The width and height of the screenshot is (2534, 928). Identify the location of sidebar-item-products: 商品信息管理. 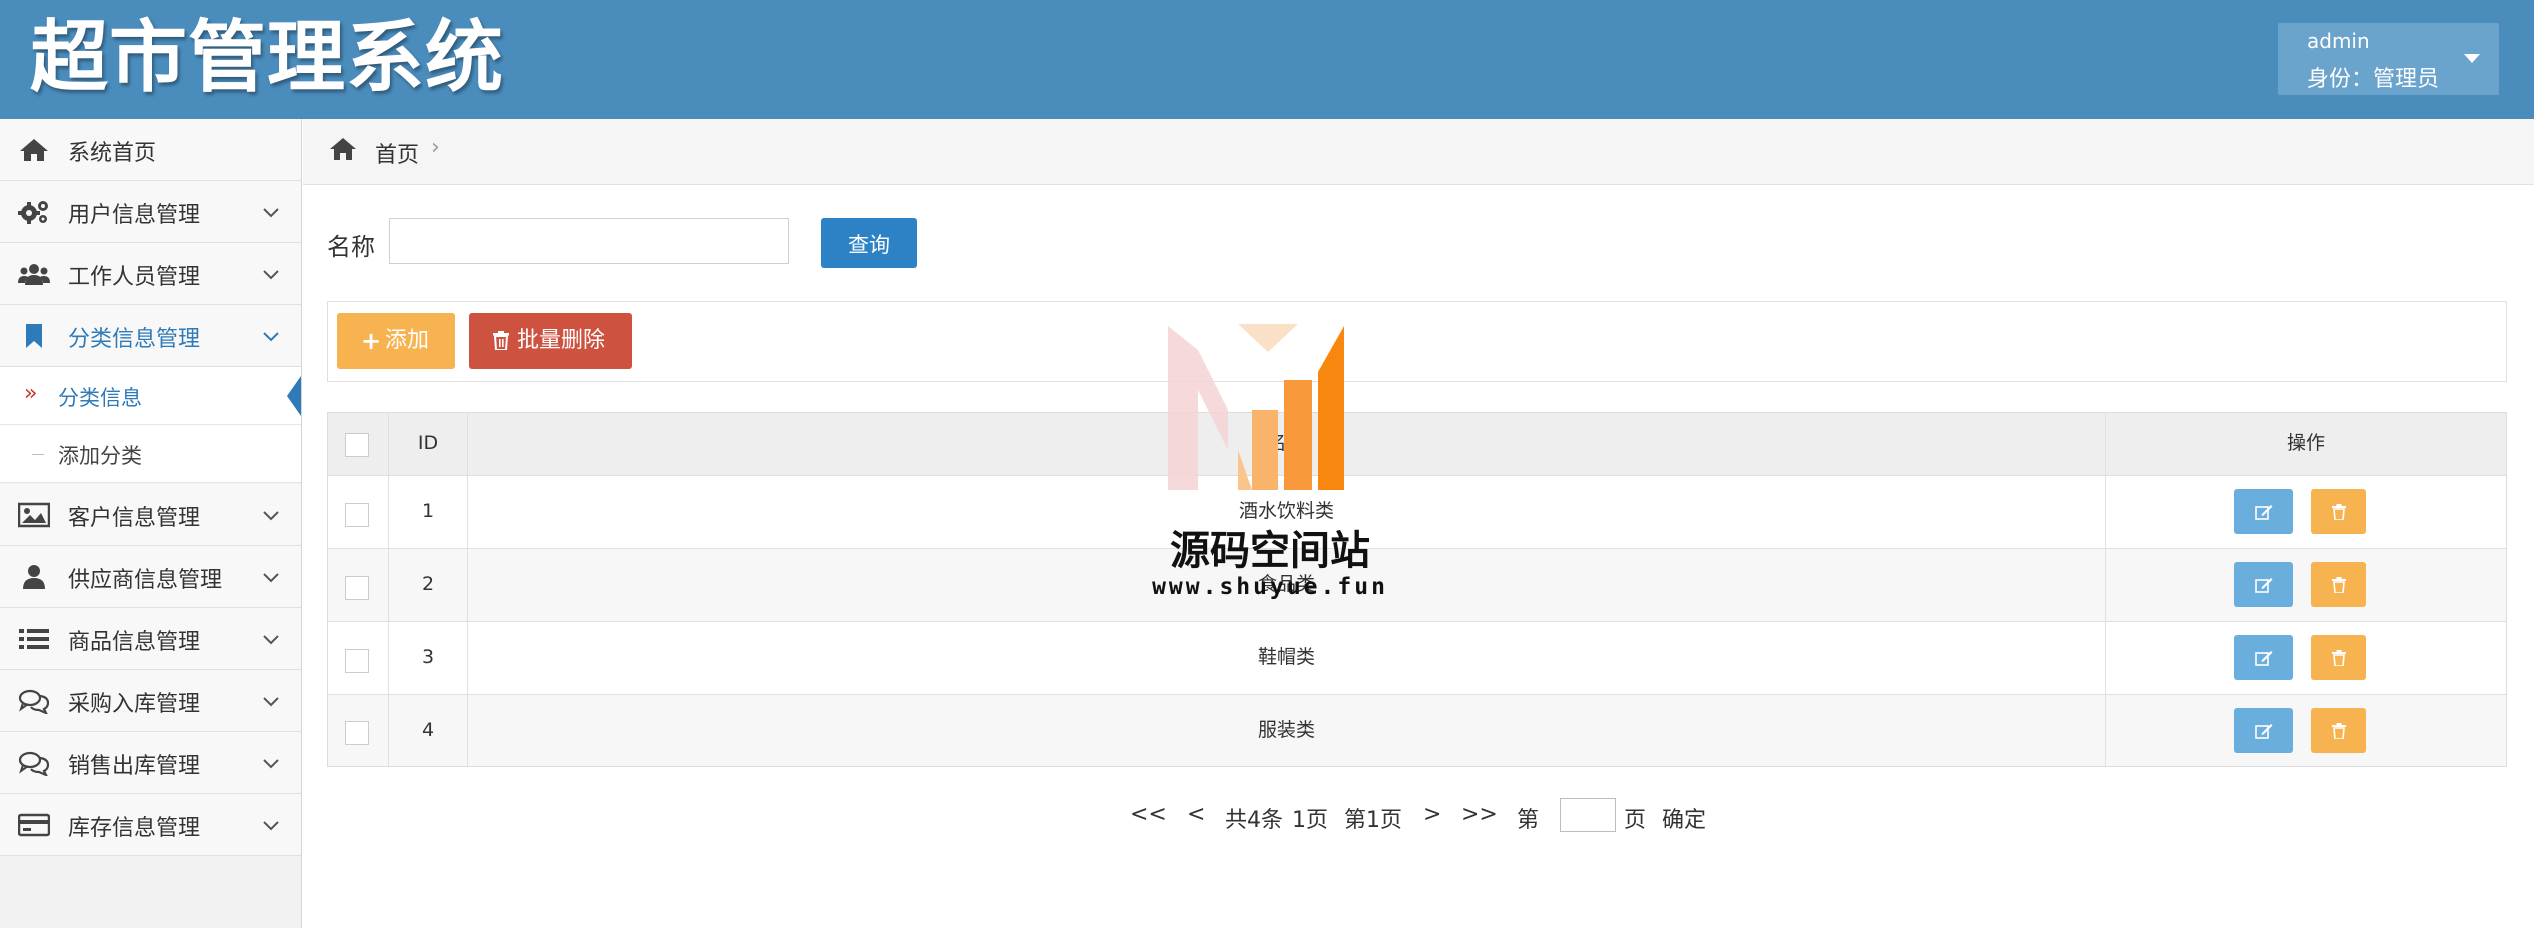
(150, 639).